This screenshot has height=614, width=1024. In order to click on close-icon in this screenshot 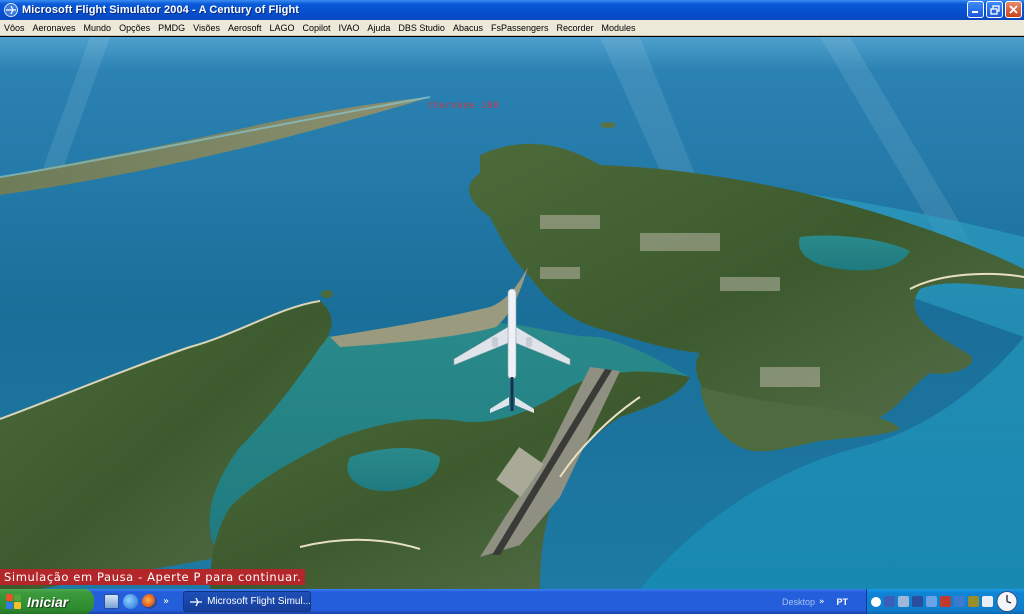, I will do `click(1013, 9)`.